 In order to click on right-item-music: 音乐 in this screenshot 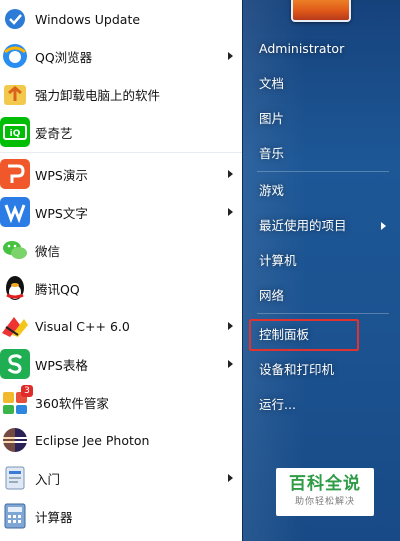, I will do `click(324, 154)`.